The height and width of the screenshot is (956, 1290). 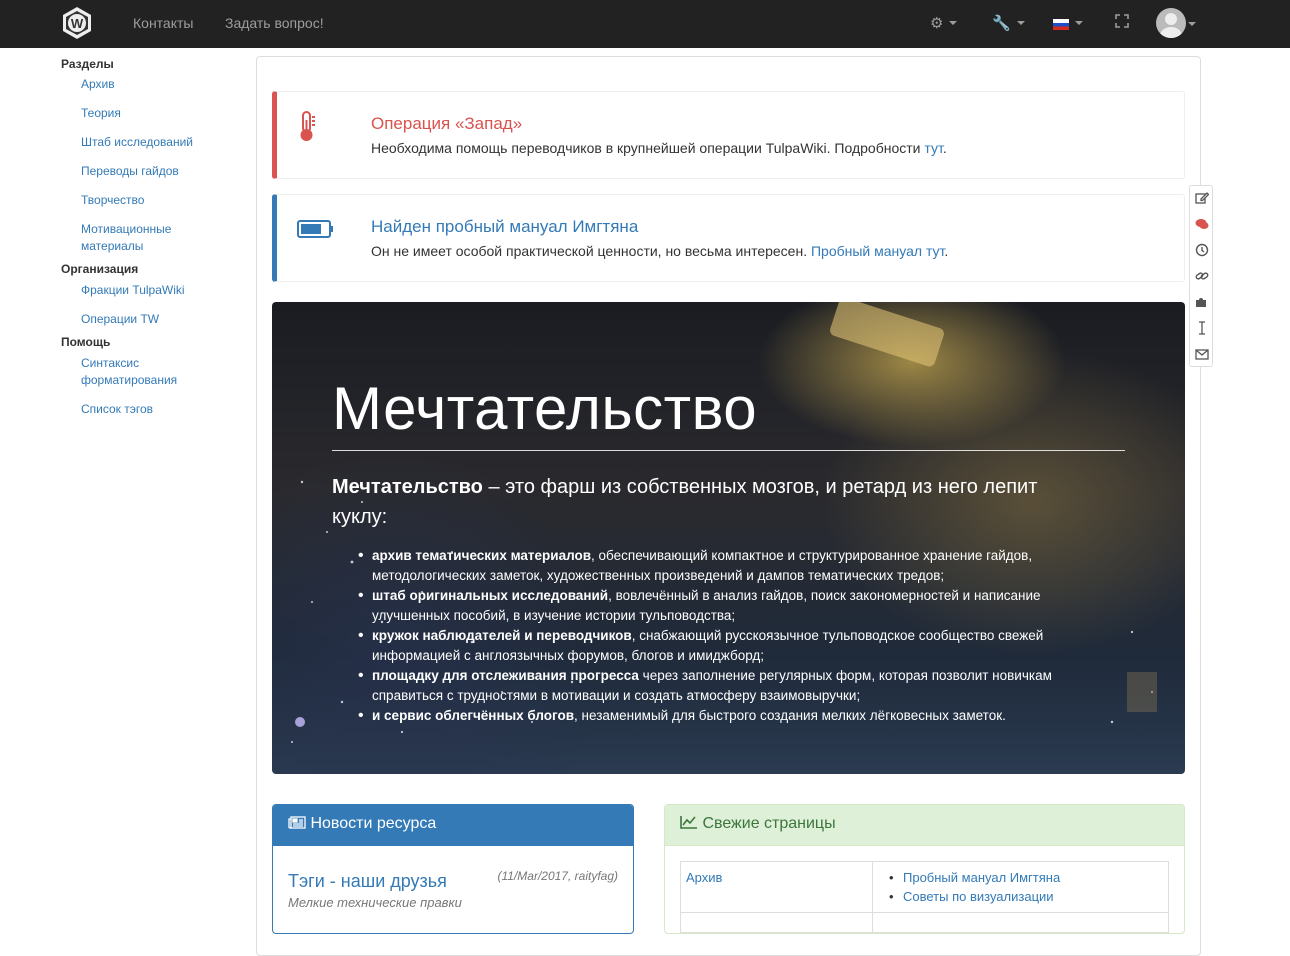 I want to click on settings-dropdown: ⚙, so click(x=944, y=23).